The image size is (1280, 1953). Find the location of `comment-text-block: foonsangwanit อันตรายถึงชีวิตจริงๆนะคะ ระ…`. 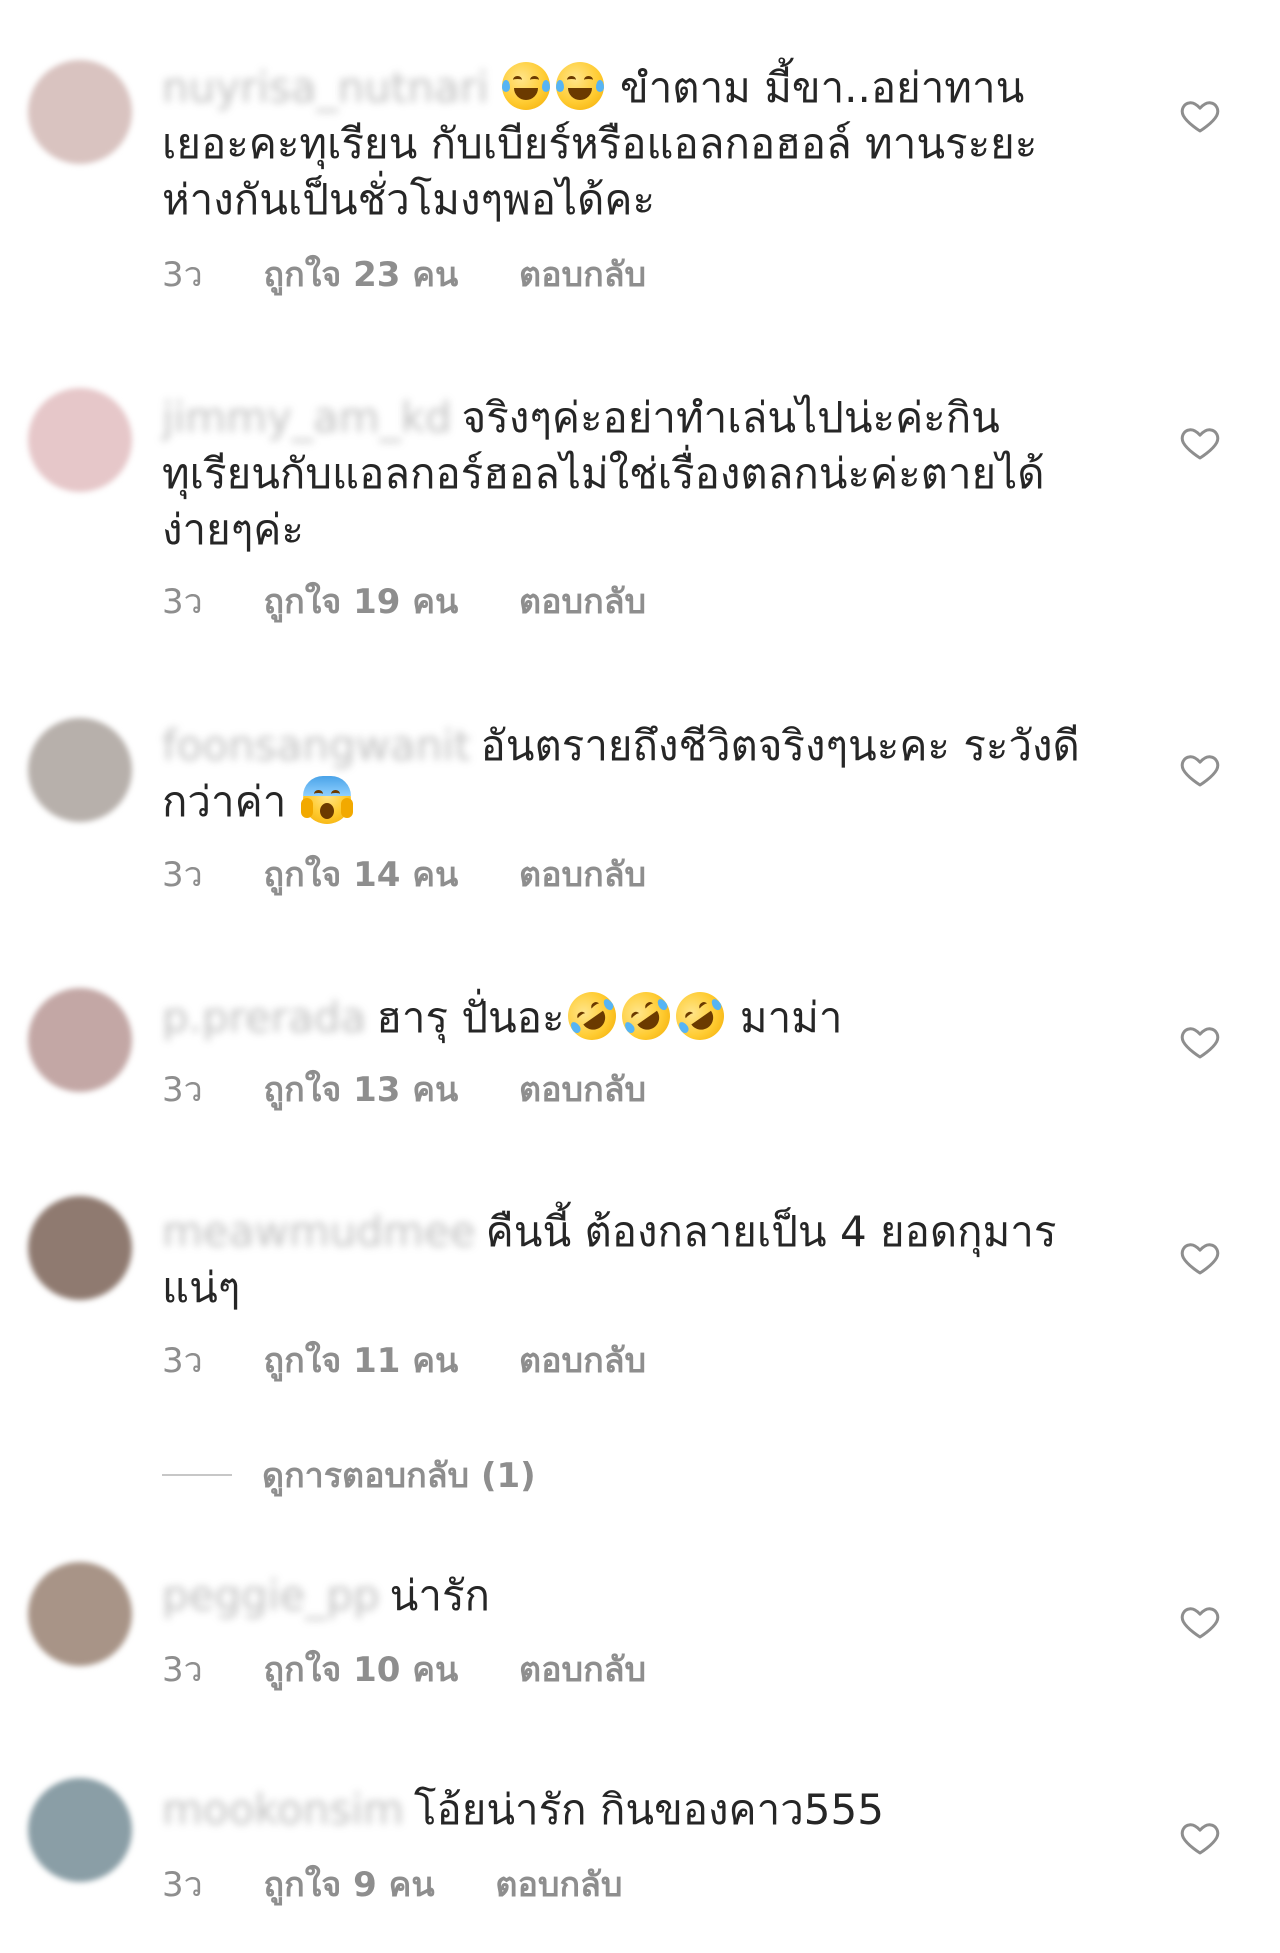

comment-text-block: foonsangwanit อันตรายถึงชีวิตจริงๆนะคะ ระ… is located at coordinates (632, 774).